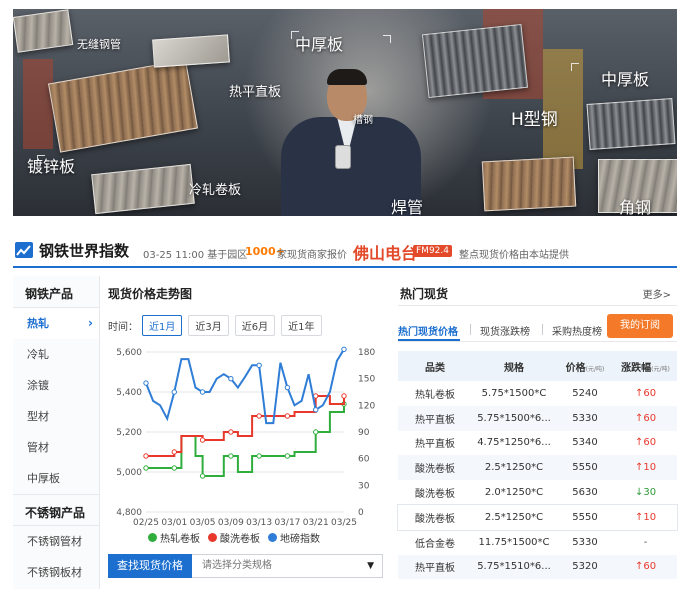 This screenshot has height=599, width=690. Describe the element at coordinates (424, 294) in the screenshot. I see `hot-spot-title: 热门现货` at that location.